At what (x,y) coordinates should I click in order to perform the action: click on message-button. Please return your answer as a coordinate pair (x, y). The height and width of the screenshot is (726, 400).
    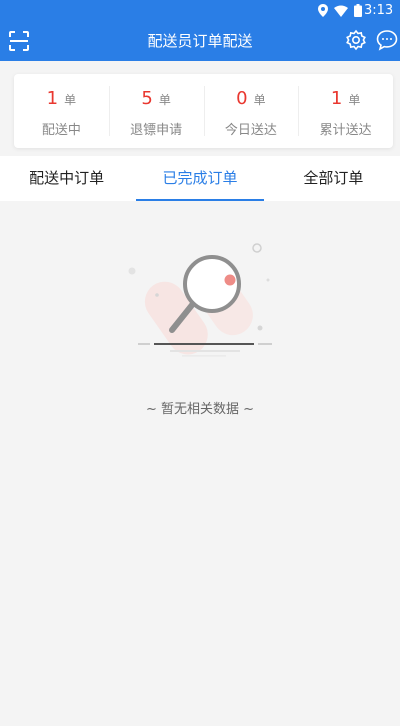
    Looking at the image, I should click on (387, 40).